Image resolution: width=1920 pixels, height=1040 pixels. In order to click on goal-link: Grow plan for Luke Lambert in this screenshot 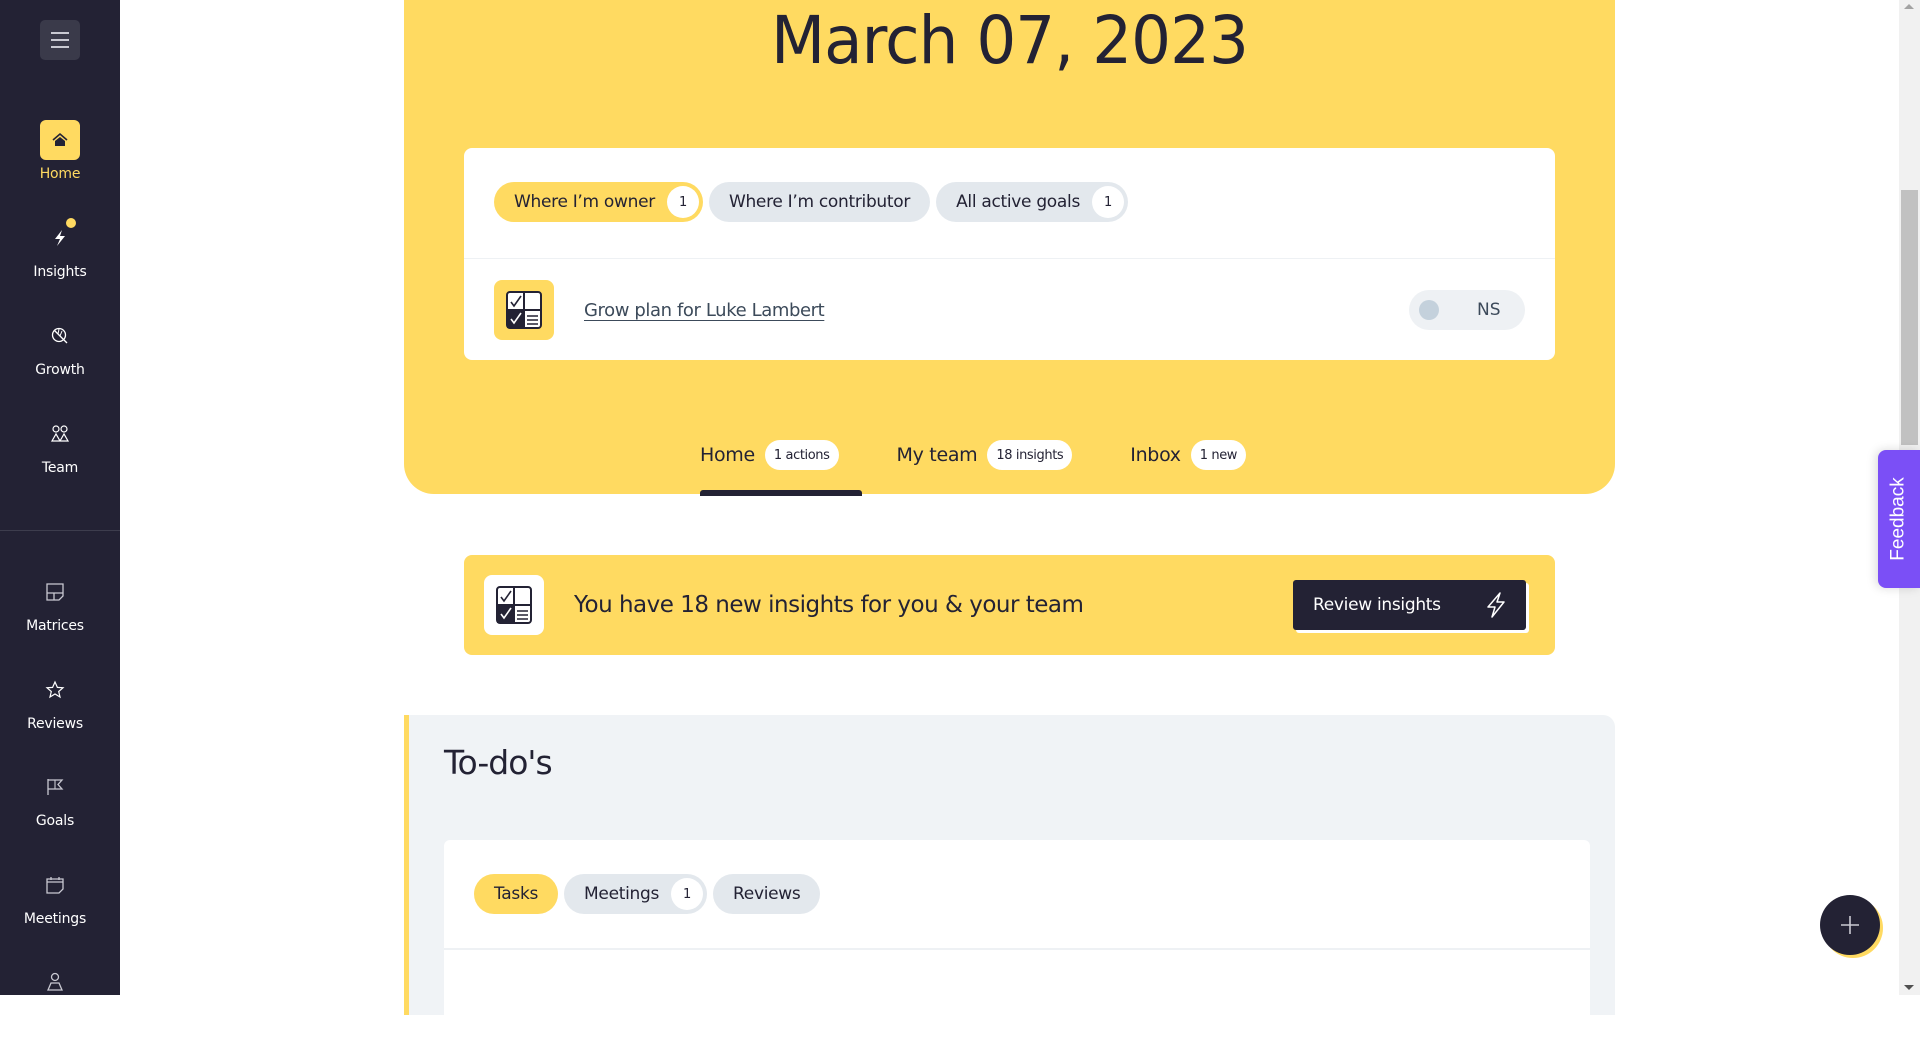, I will do `click(704, 310)`.